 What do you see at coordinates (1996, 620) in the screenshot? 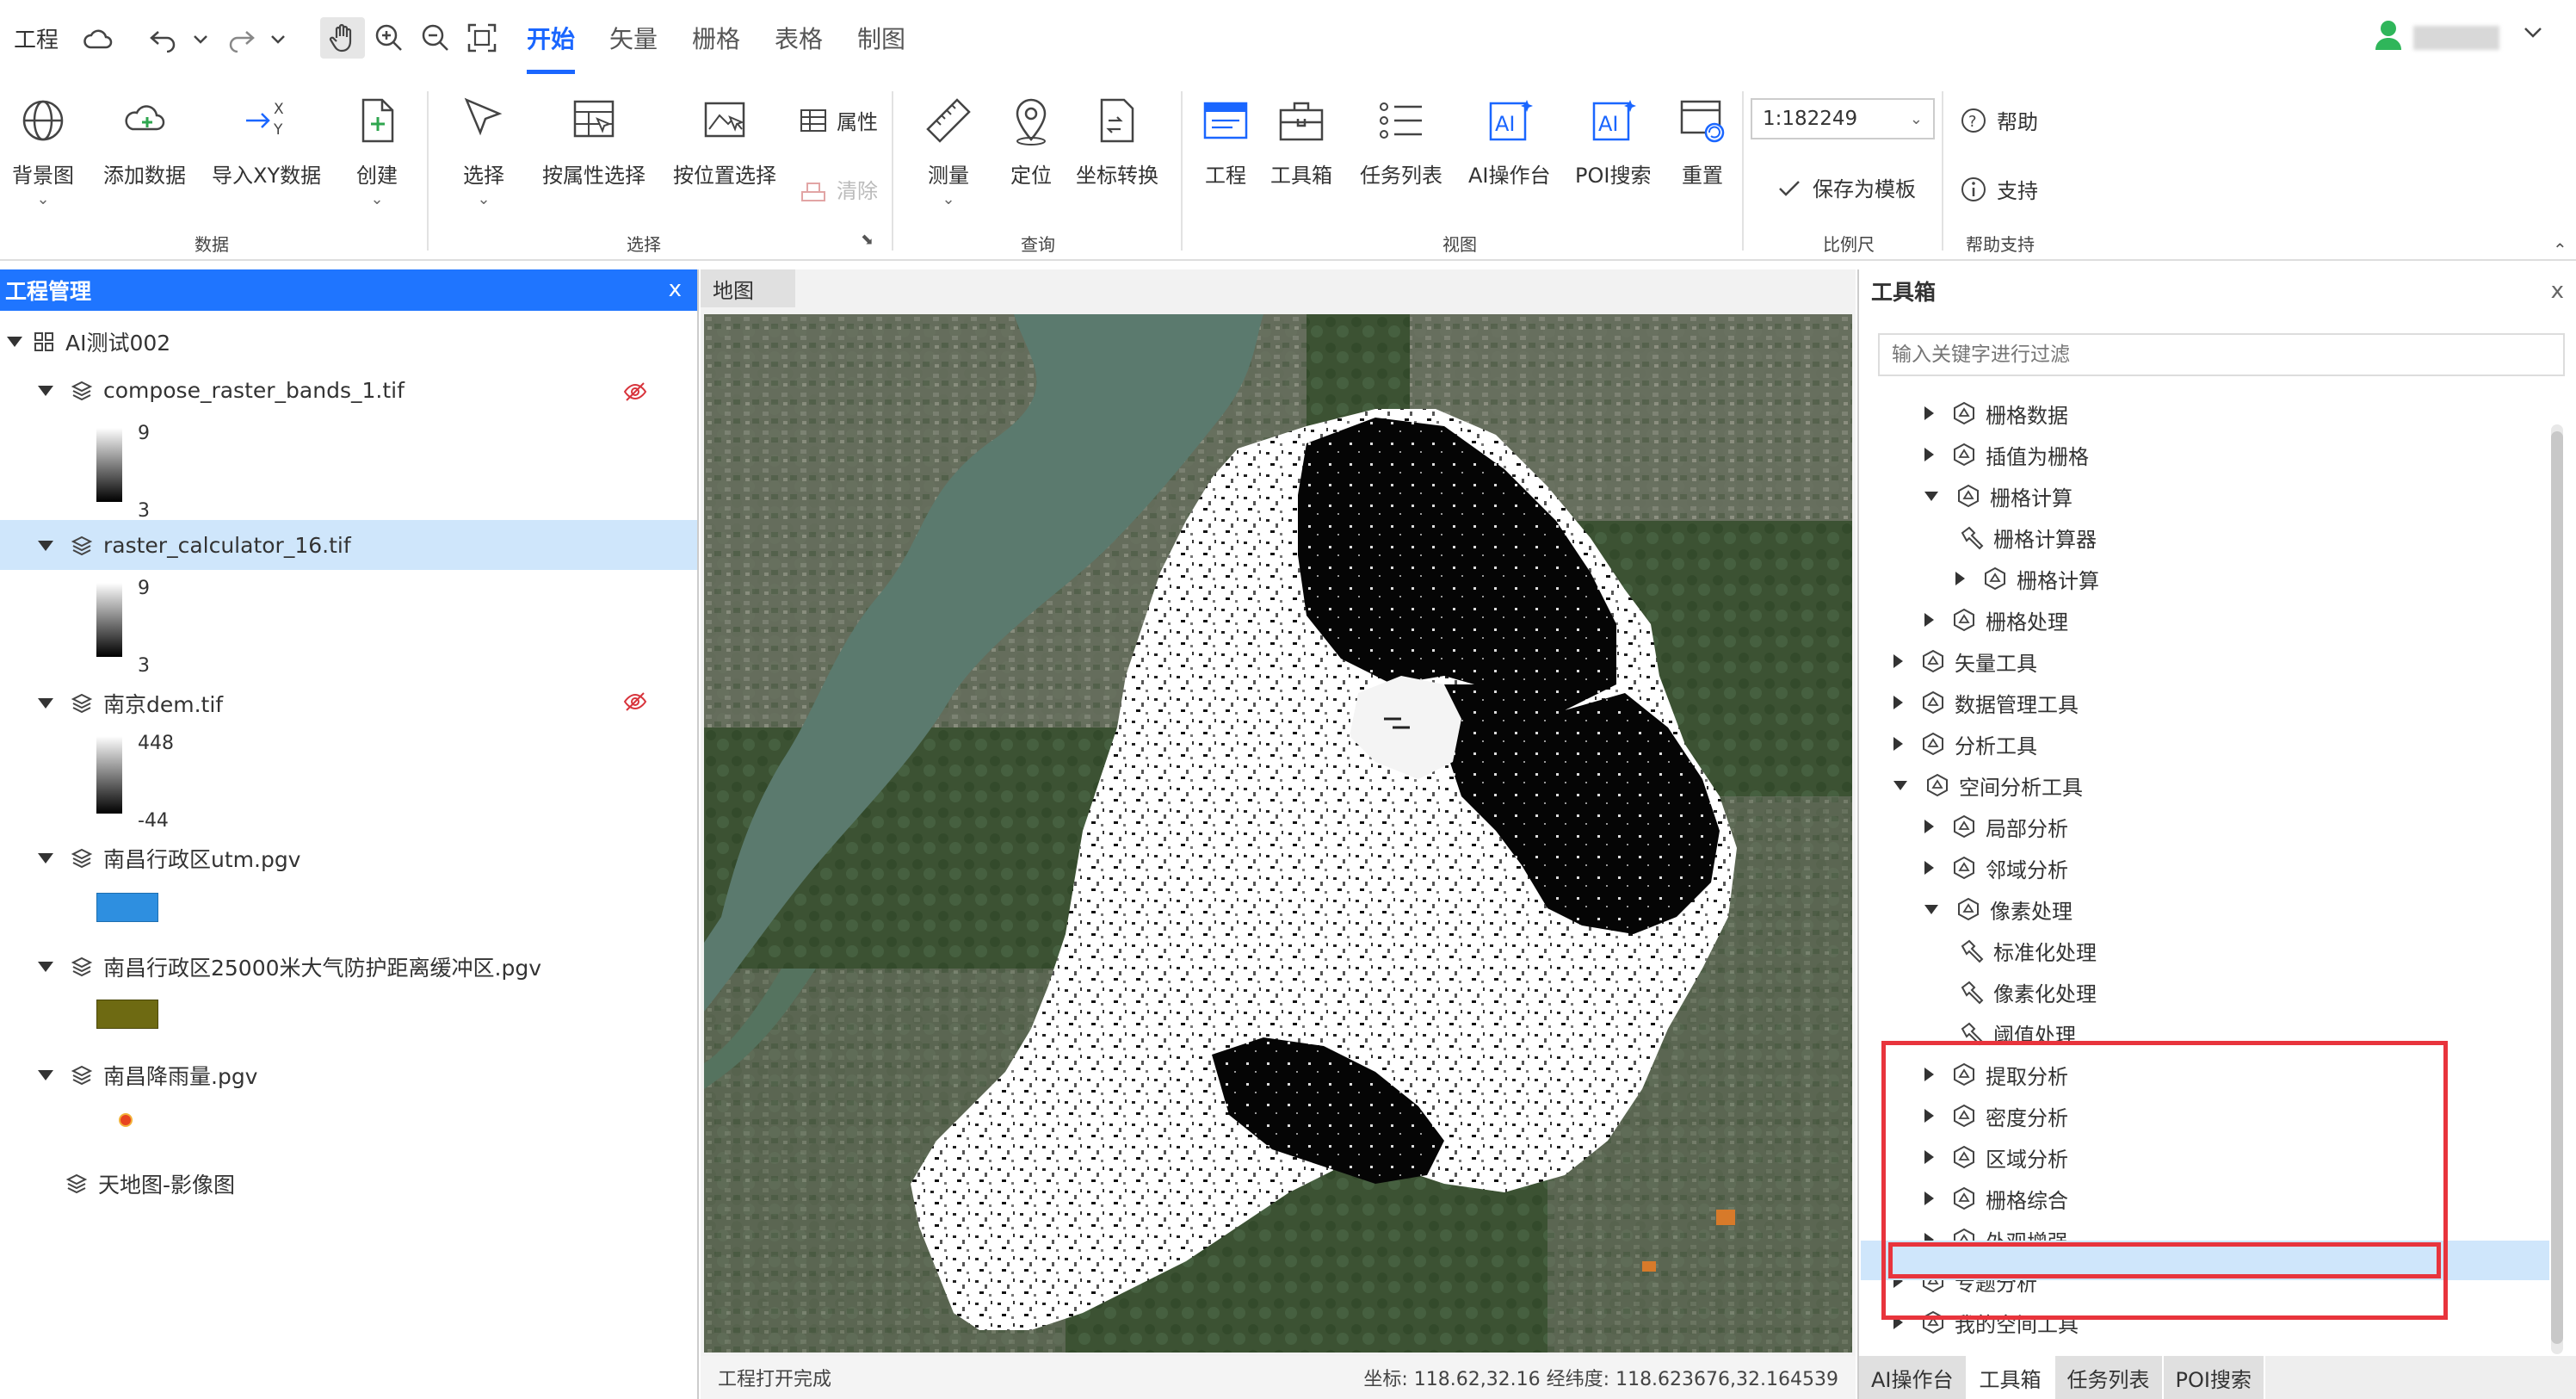
I see `toolbox-tree-item: 栅格处理` at bounding box center [1996, 620].